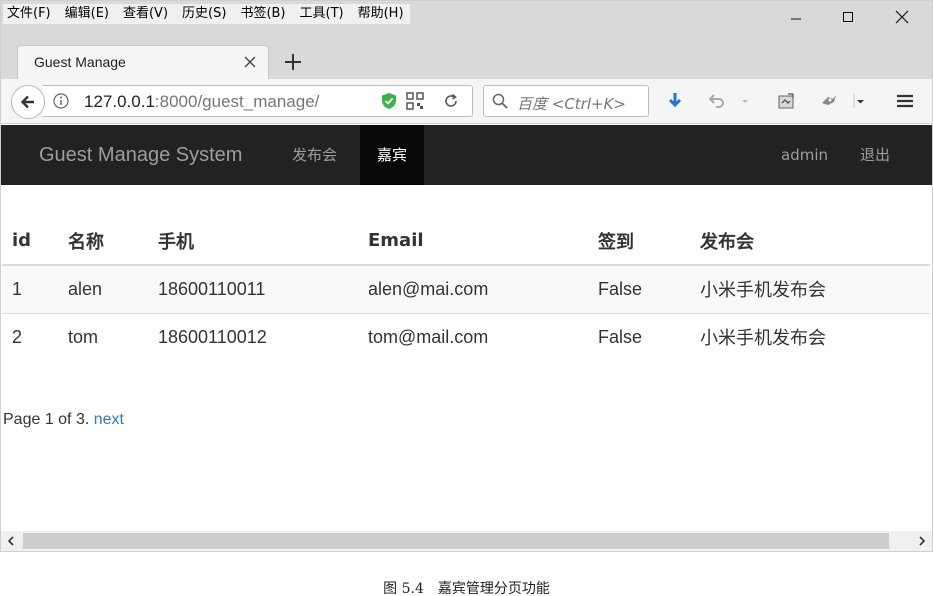  I want to click on cell-name: tom, so click(103, 336).